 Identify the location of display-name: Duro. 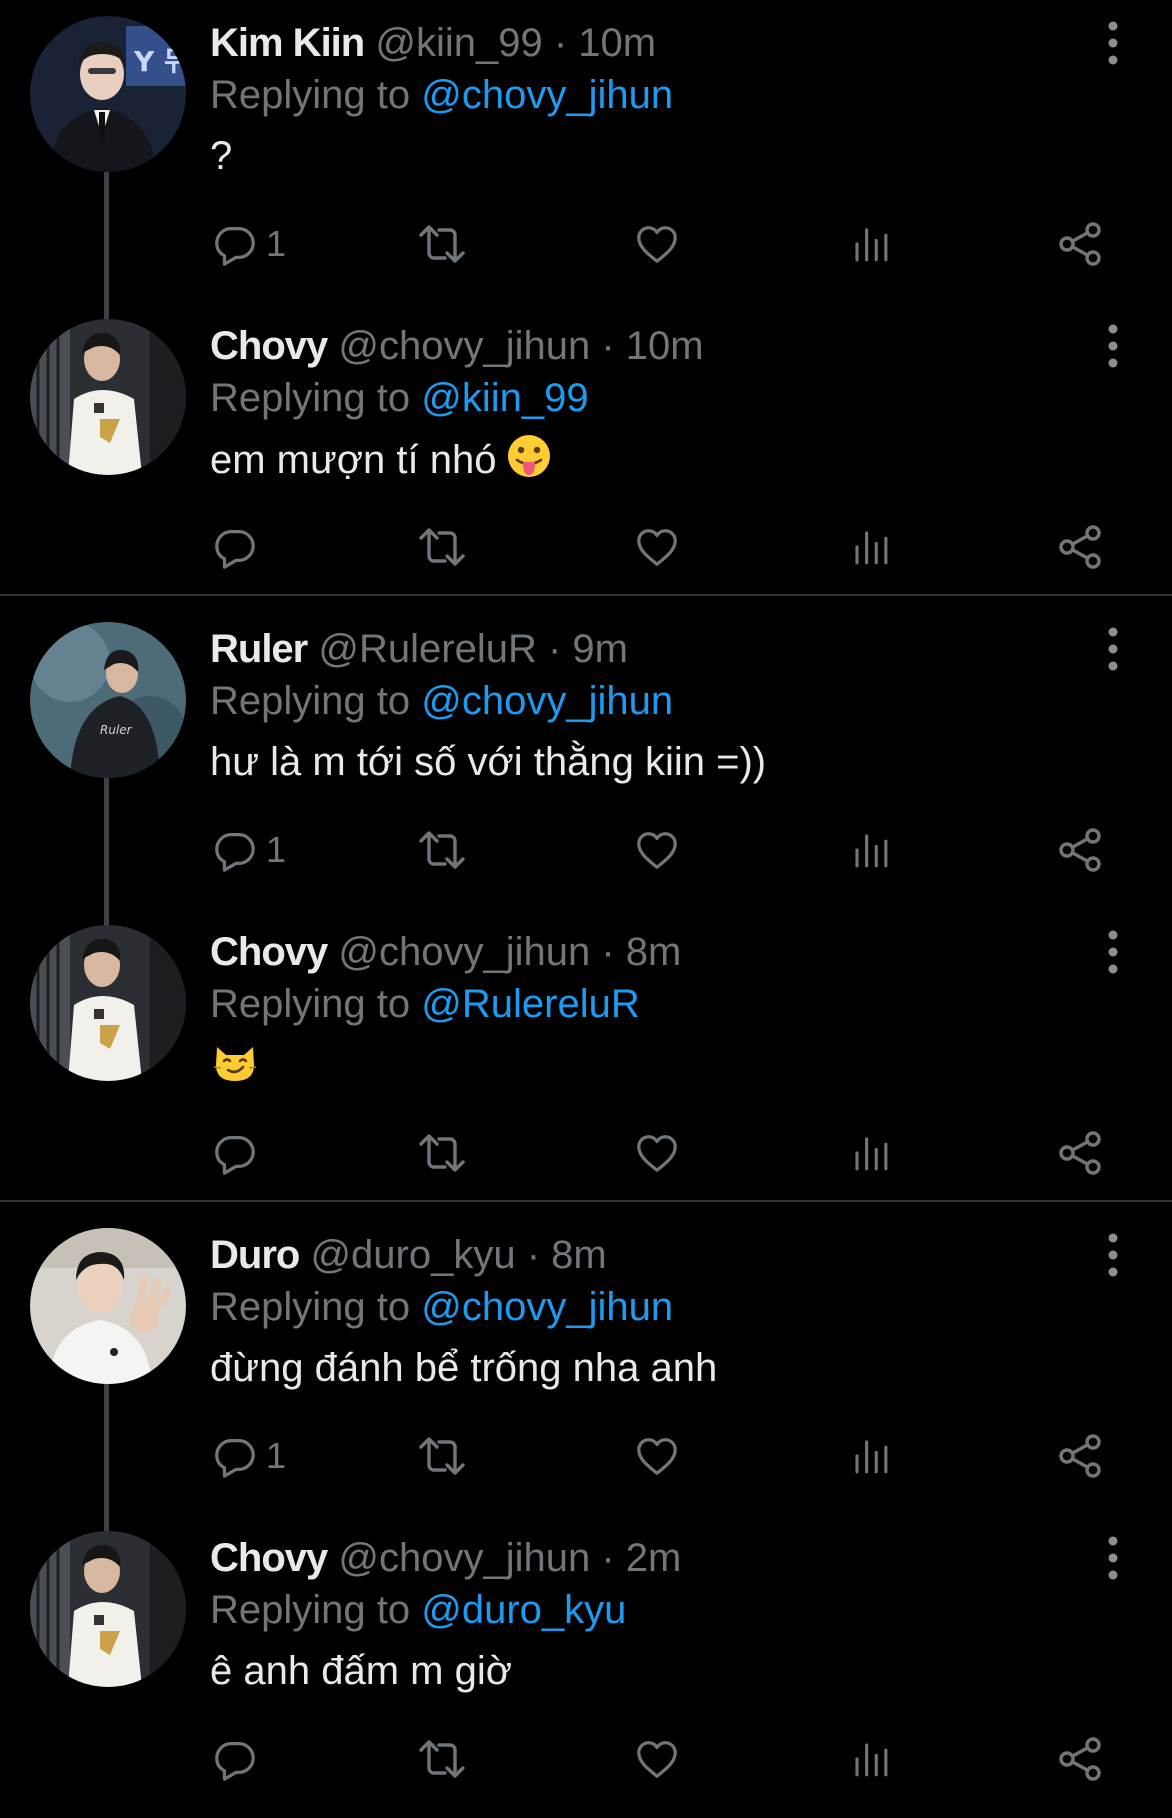
(255, 1255).